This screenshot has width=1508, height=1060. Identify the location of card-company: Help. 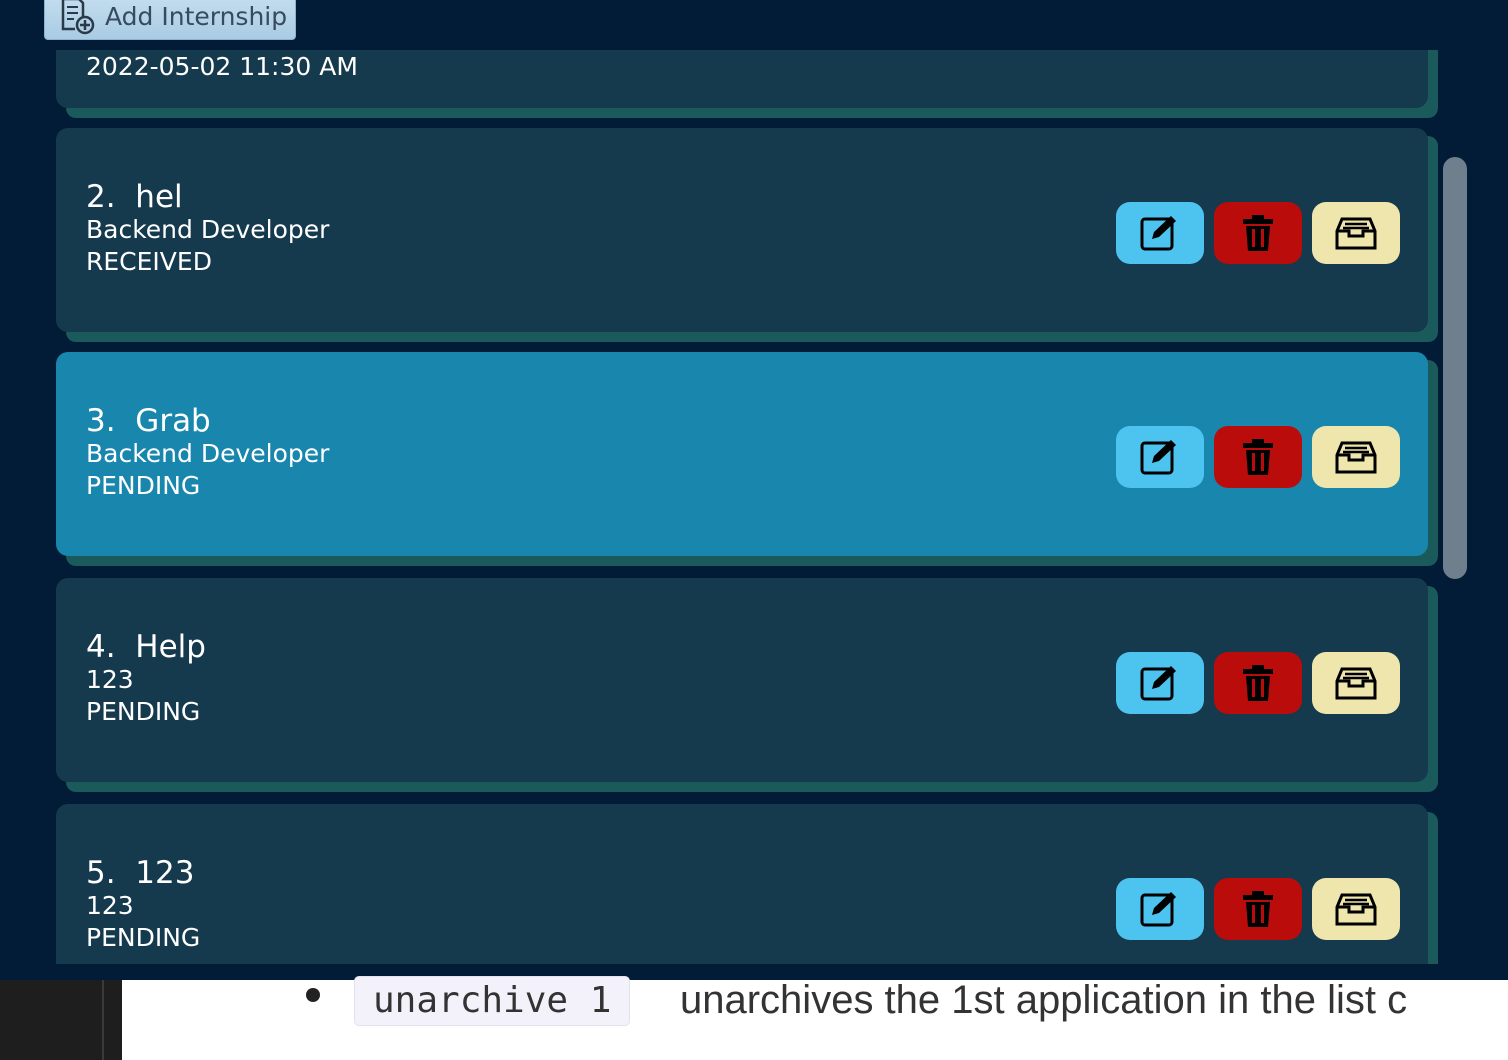
(170, 647).